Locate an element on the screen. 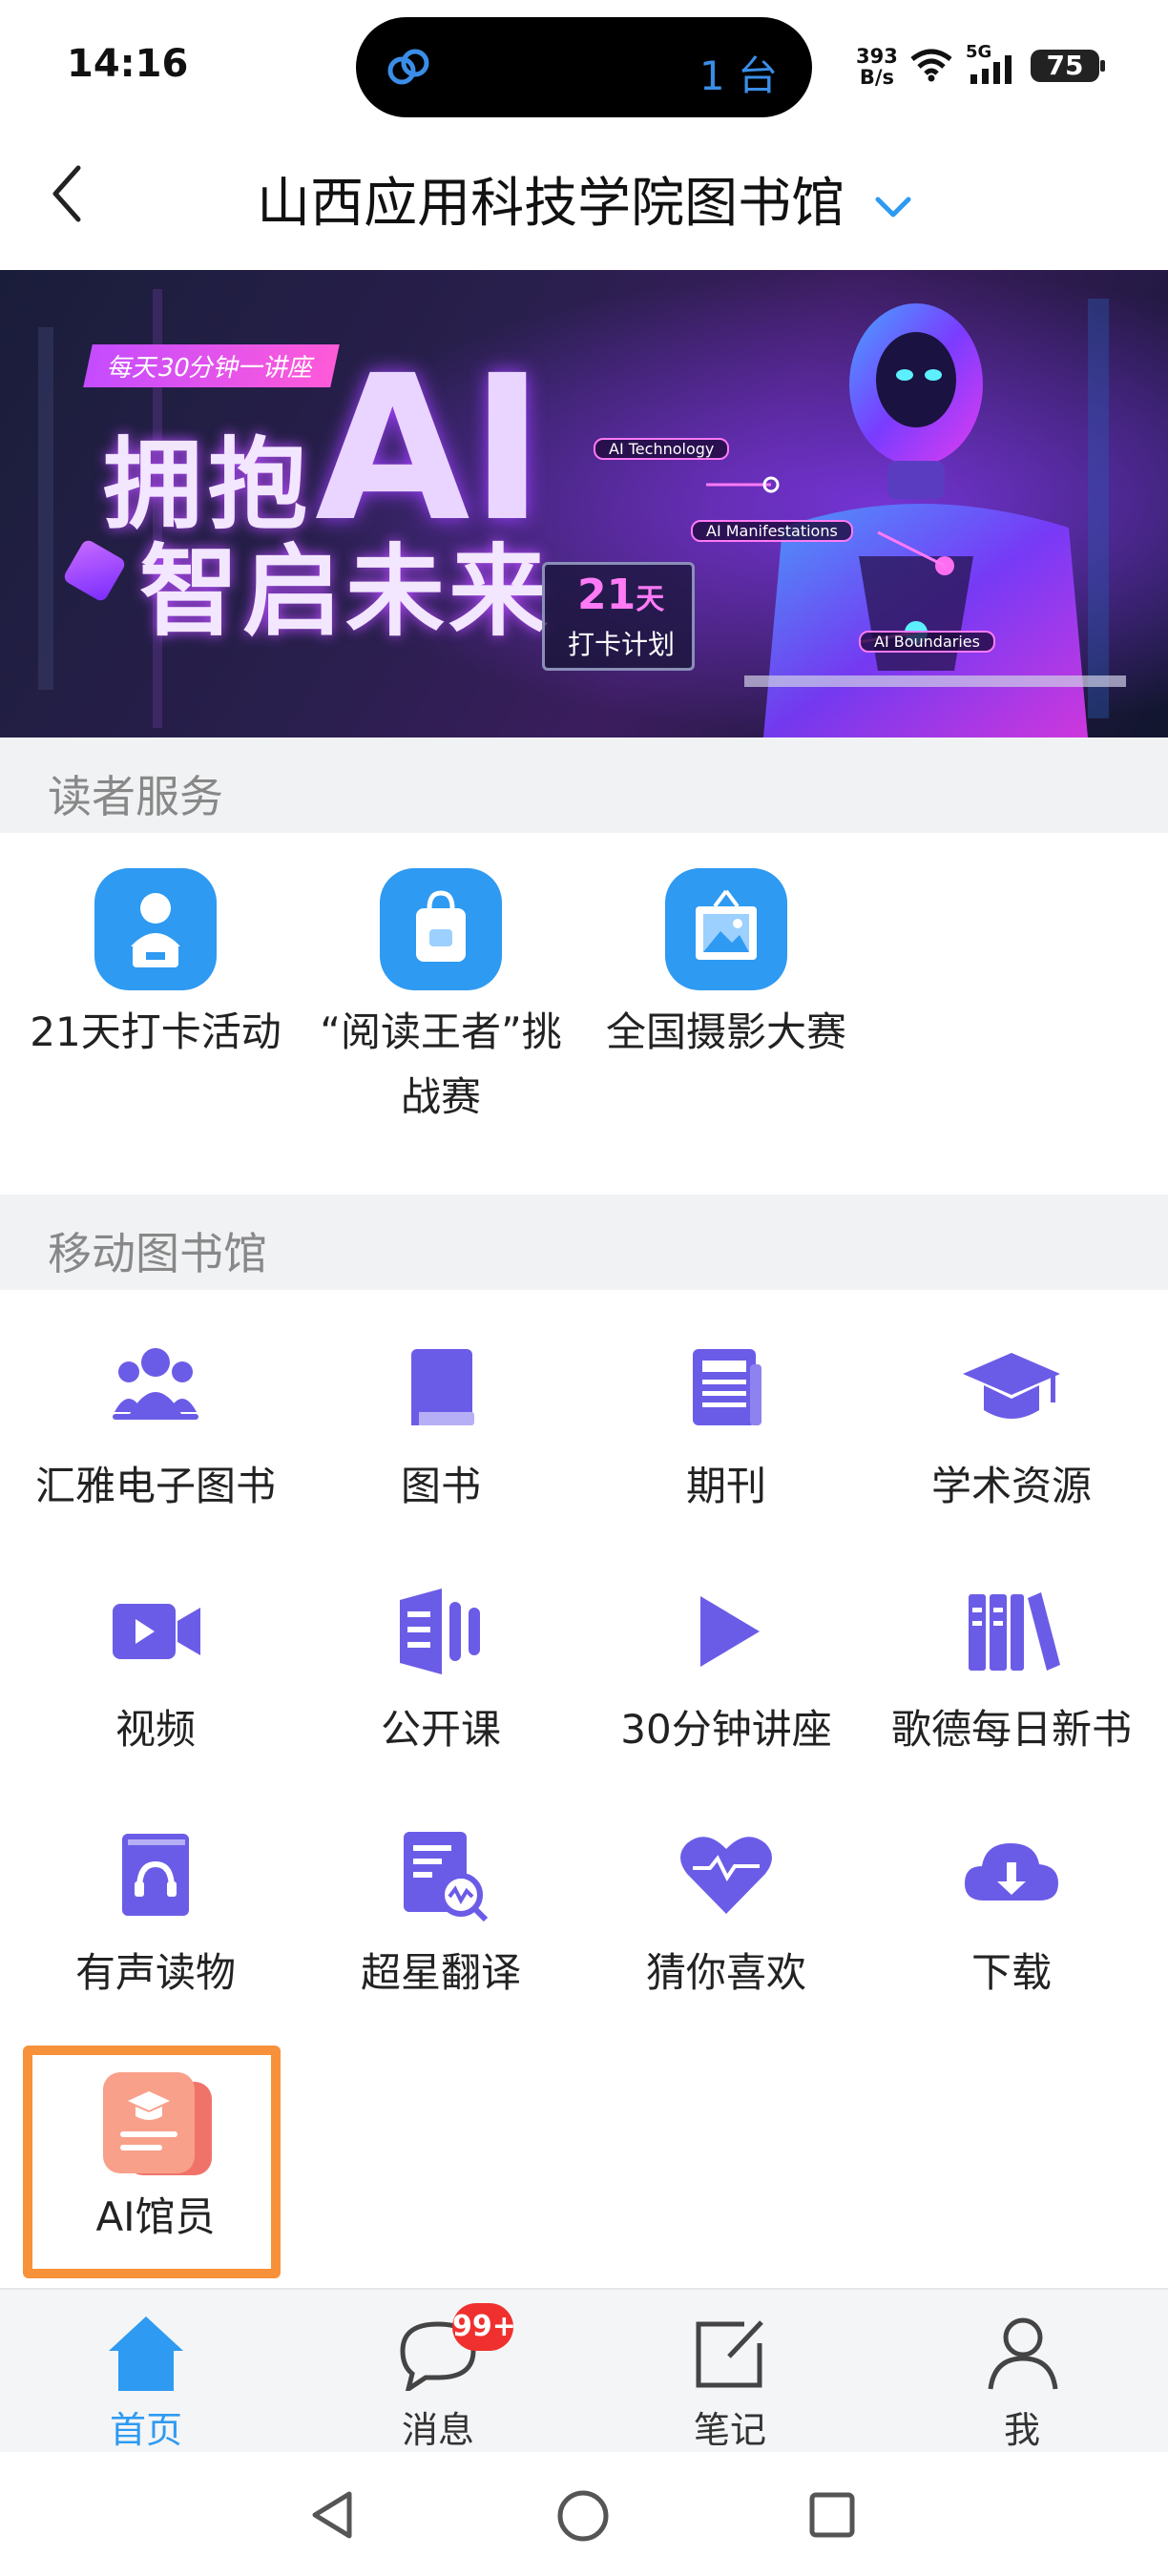 Image resolution: width=1168 pixels, height=2576 pixels. service-label-line1: “阅读王者”挑 is located at coordinates (441, 1031).